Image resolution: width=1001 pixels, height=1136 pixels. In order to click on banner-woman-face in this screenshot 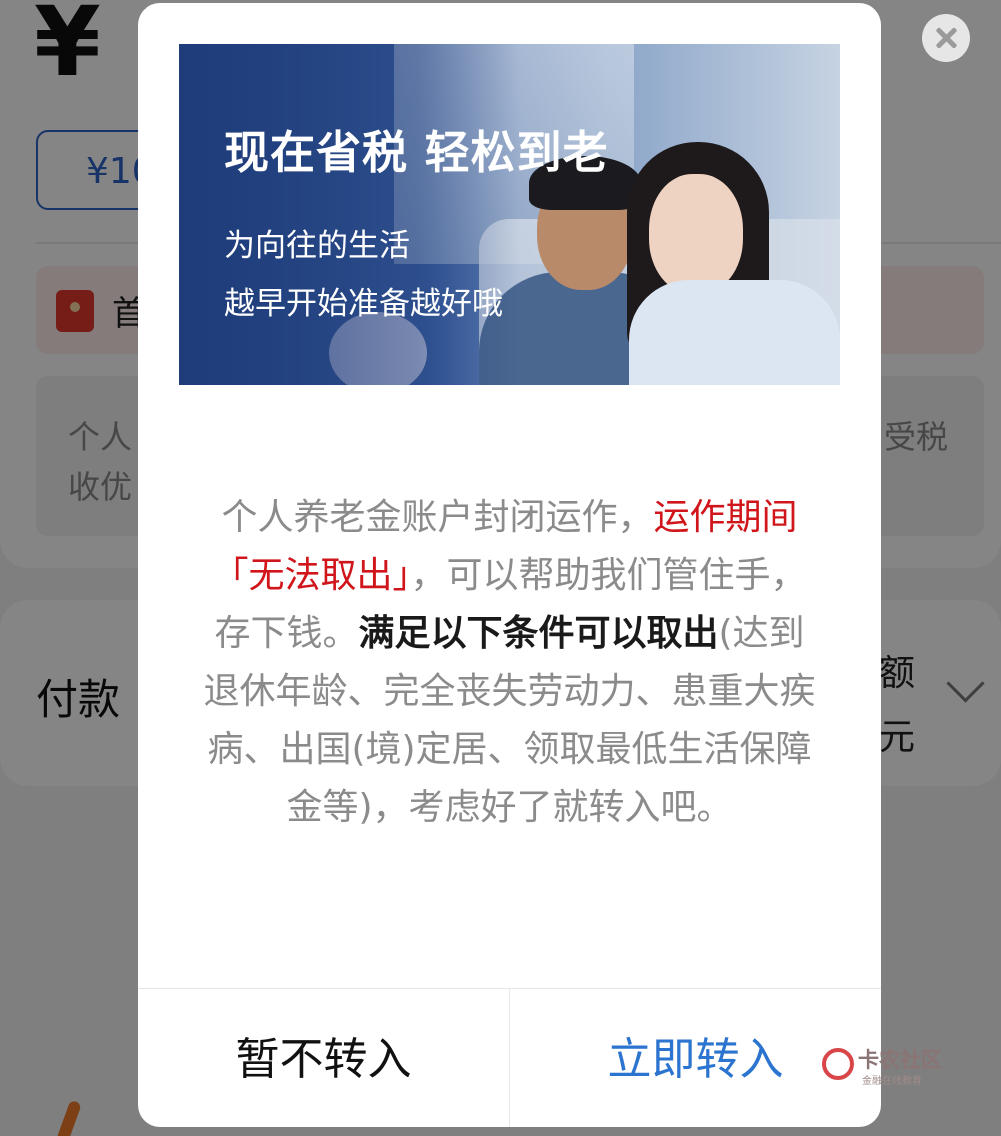, I will do `click(696, 234)`.